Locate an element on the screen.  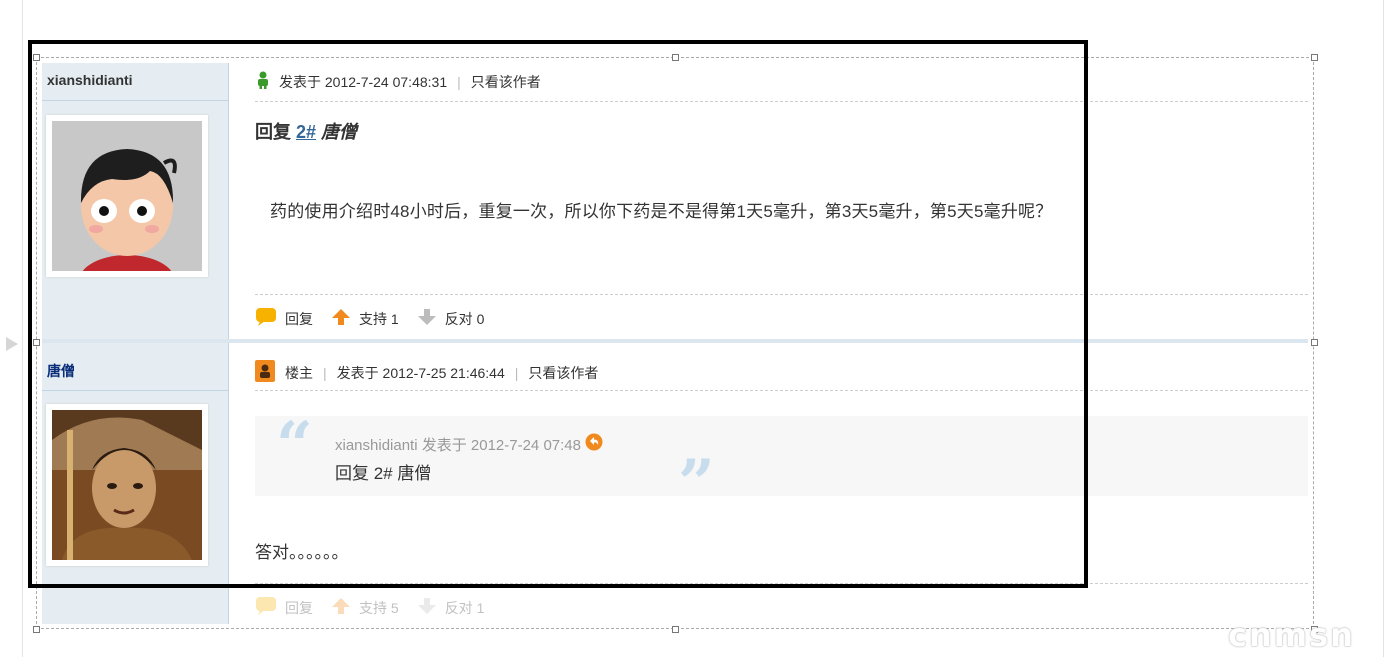
post2-body: 答对。。。。。。 is located at coordinates (302, 552).